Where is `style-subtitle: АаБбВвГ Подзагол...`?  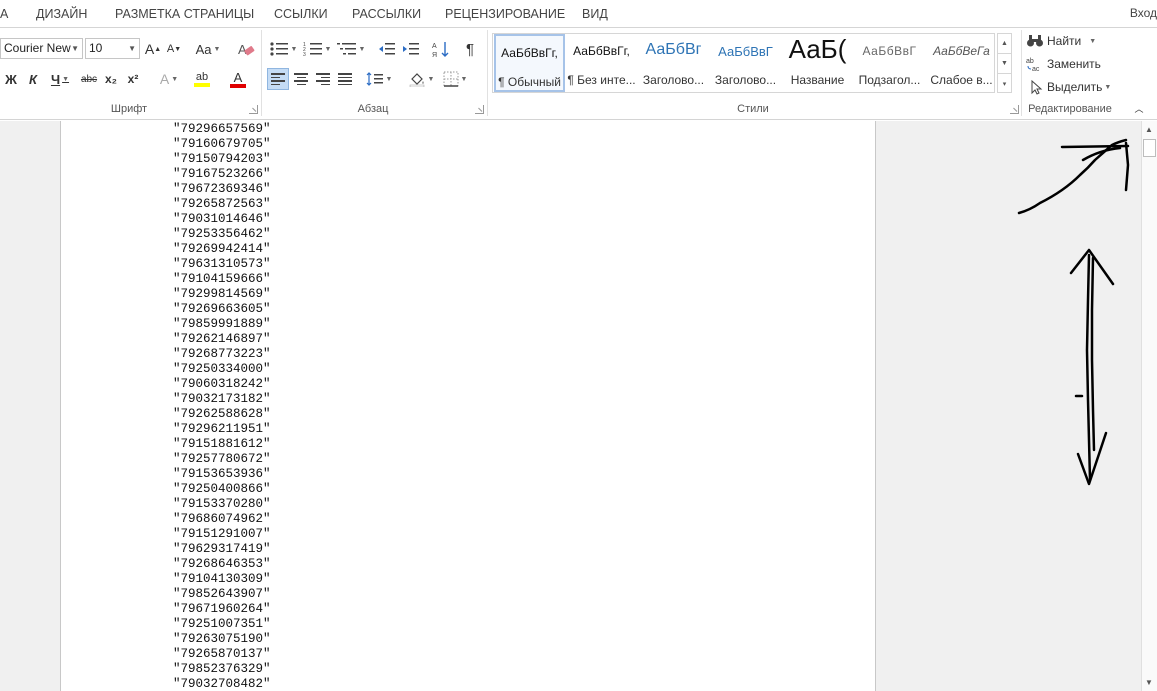 style-subtitle: АаБбВвГ Подзагол... is located at coordinates (889, 63).